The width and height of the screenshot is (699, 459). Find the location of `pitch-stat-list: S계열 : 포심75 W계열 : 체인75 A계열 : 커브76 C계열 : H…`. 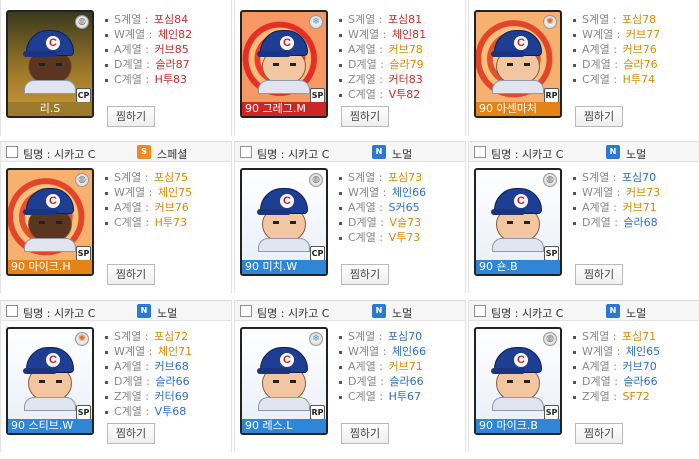

pitch-stat-list: S계열 : 포심75 W계열 : 체인75 A계열 : 커브76 C계열 : H… is located at coordinates (148, 200).